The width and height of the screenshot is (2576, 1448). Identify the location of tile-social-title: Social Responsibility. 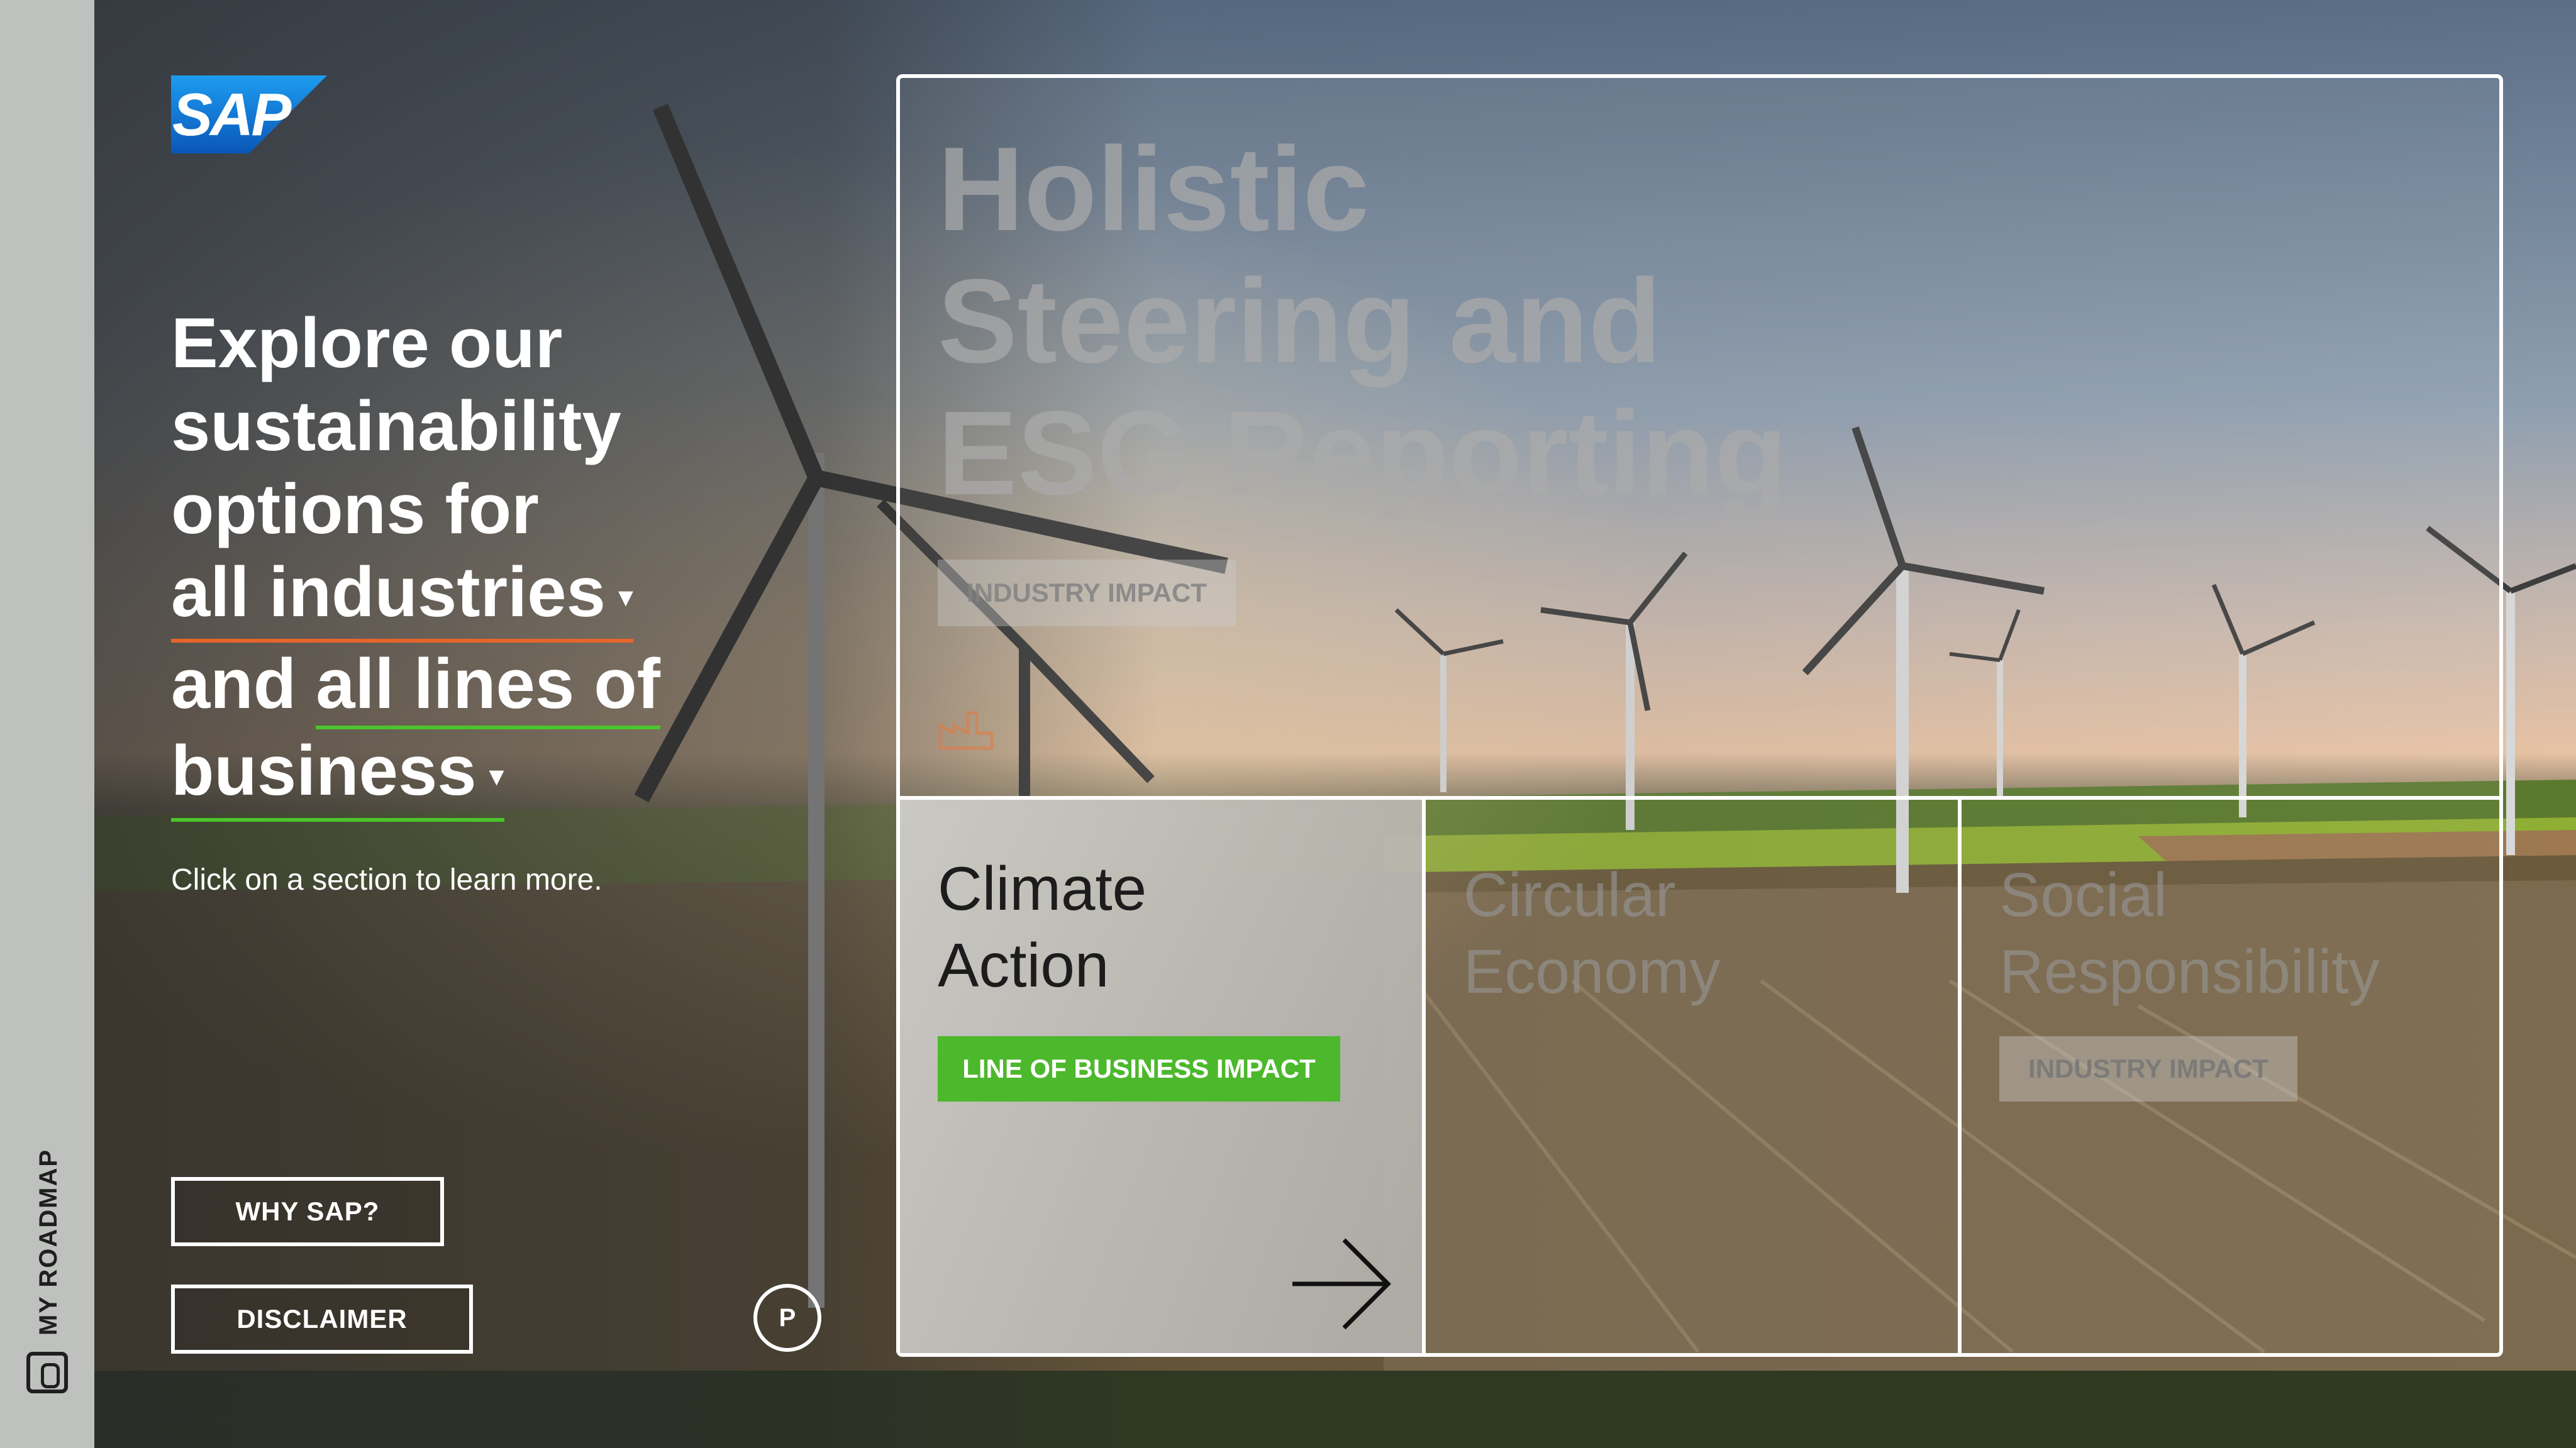
(2189, 933).